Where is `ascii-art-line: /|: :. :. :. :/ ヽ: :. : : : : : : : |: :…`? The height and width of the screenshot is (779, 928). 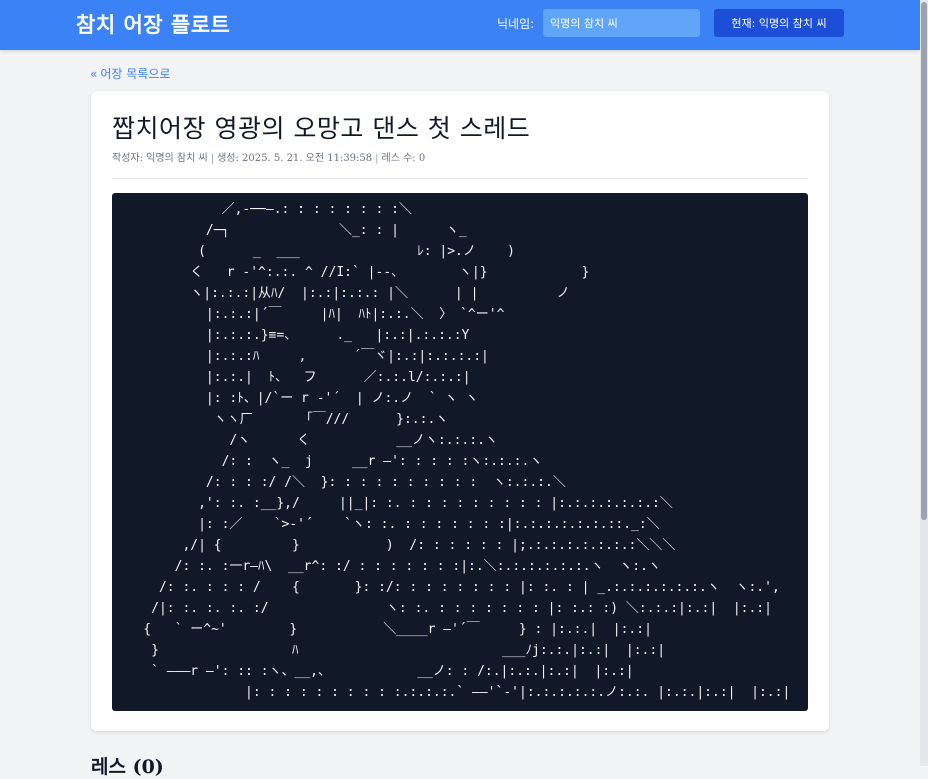
ascii-art-line: /|: :. :. :. :/ ヽ: :. : : : : : : : |: :… is located at coordinates (442, 608).